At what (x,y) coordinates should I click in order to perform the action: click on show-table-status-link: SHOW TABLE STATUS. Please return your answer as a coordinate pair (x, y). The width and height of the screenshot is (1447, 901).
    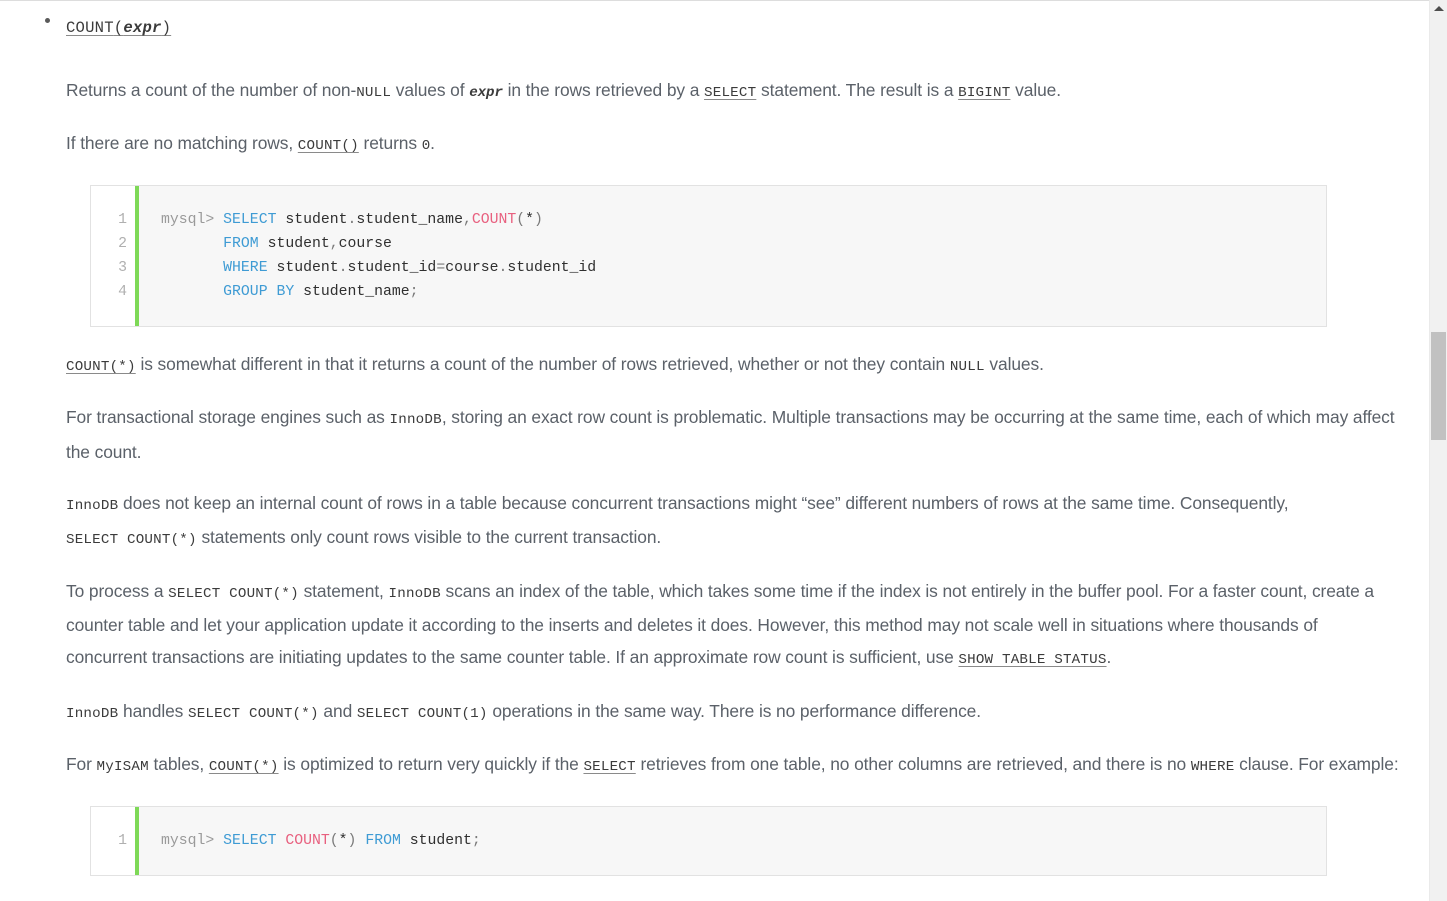
    Looking at the image, I should click on (1032, 660).